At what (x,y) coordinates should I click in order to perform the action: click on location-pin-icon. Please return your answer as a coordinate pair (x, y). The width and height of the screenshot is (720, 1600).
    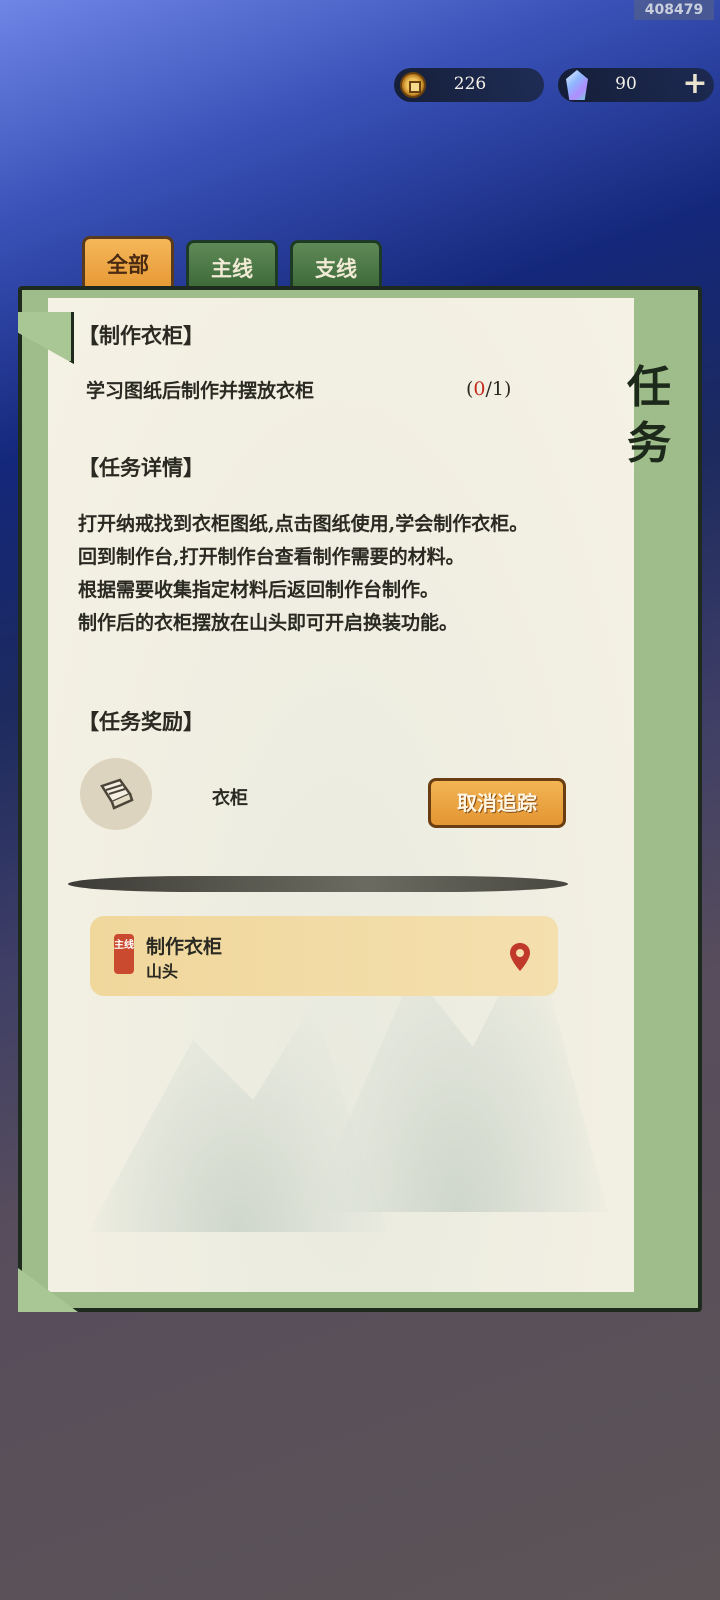
    Looking at the image, I should click on (520, 957).